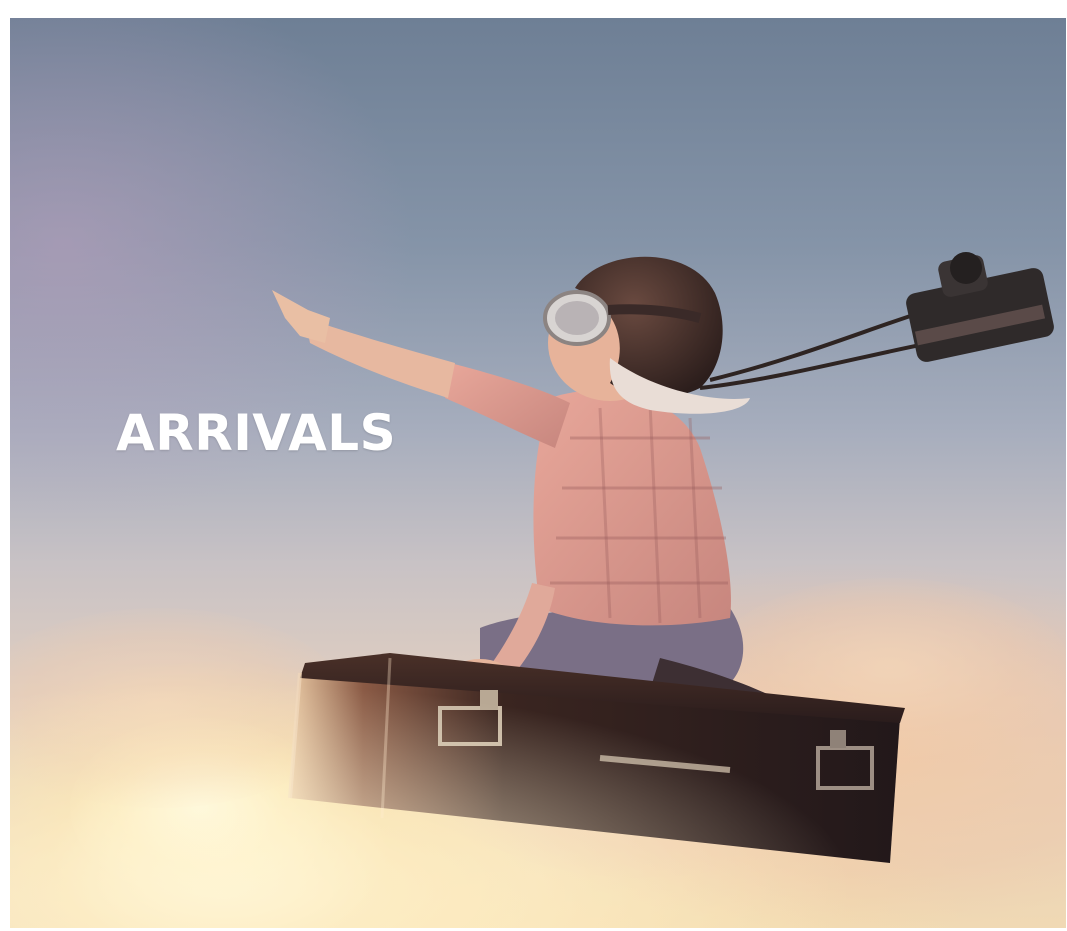 Image resolution: width=1067 pixels, height=931 pixels. I want to click on banner-title: ARRIVALS, so click(256, 433).